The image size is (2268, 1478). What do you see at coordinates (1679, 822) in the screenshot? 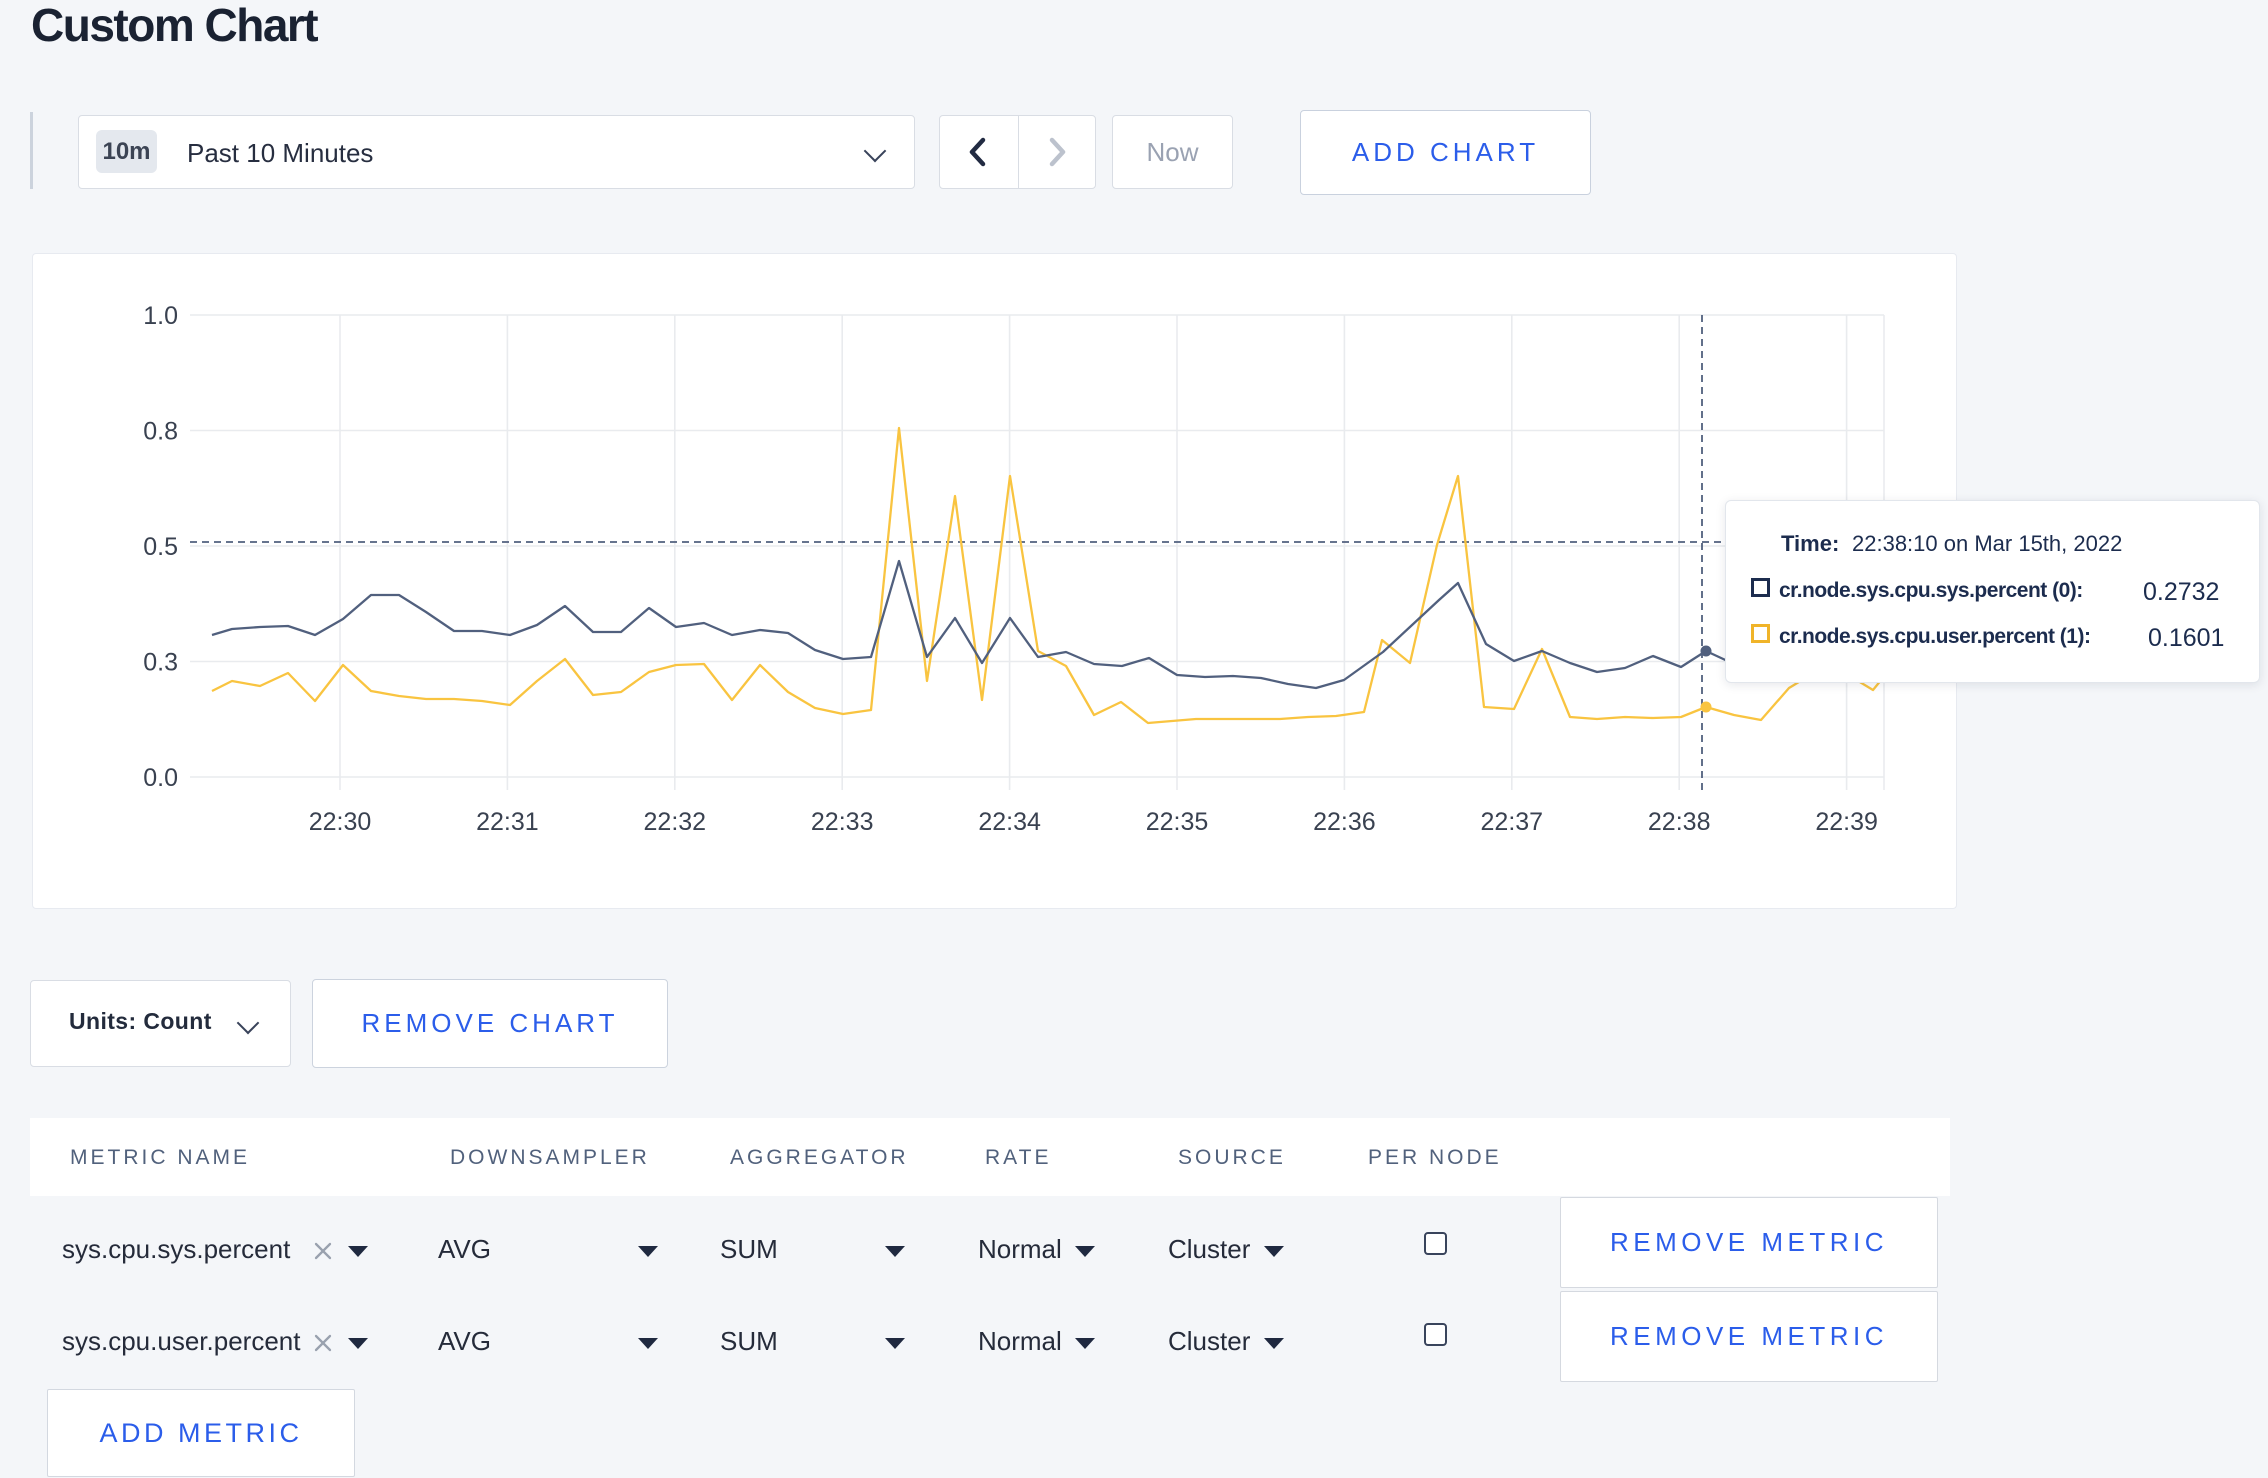
I see `svg-text: 22:38` at bounding box center [1679, 822].